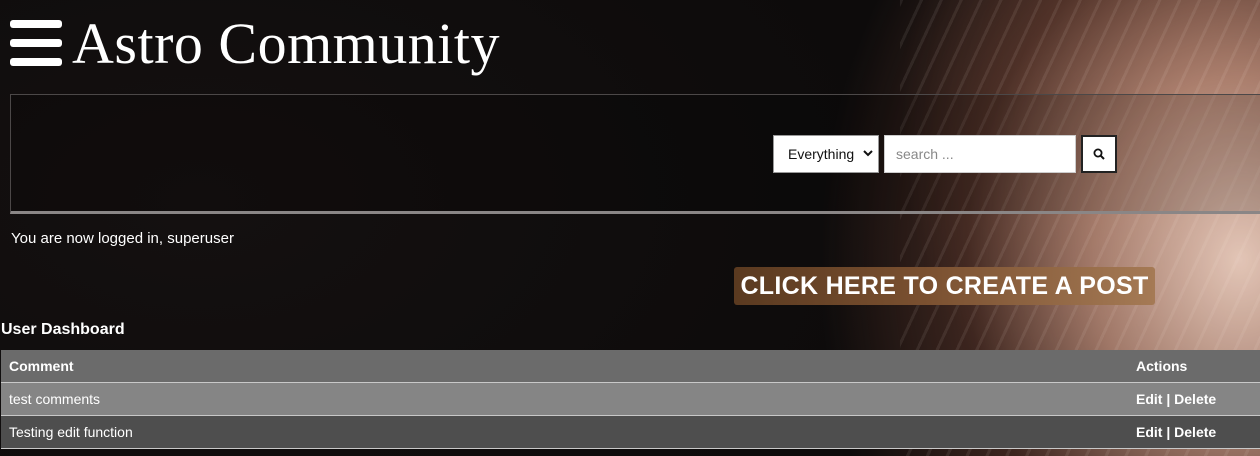  What do you see at coordinates (122, 238) in the screenshot?
I see `logged-in-message: You are now logged in, superuser` at bounding box center [122, 238].